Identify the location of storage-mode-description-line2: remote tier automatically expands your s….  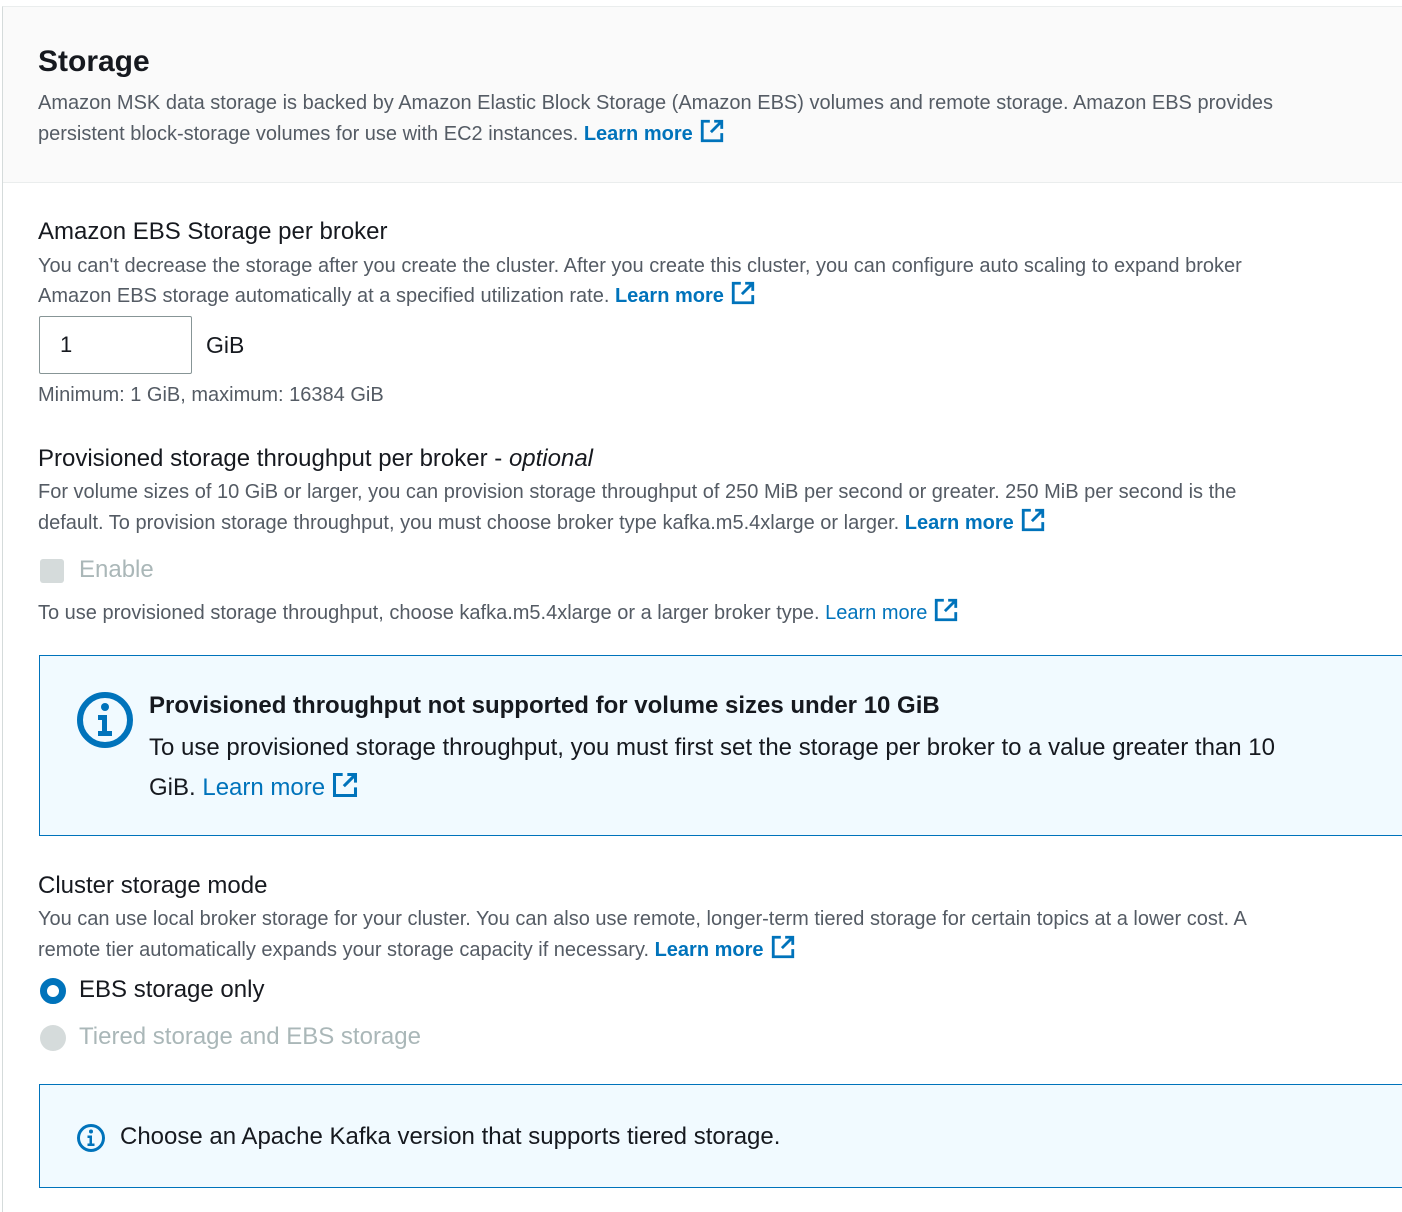
(417, 951).